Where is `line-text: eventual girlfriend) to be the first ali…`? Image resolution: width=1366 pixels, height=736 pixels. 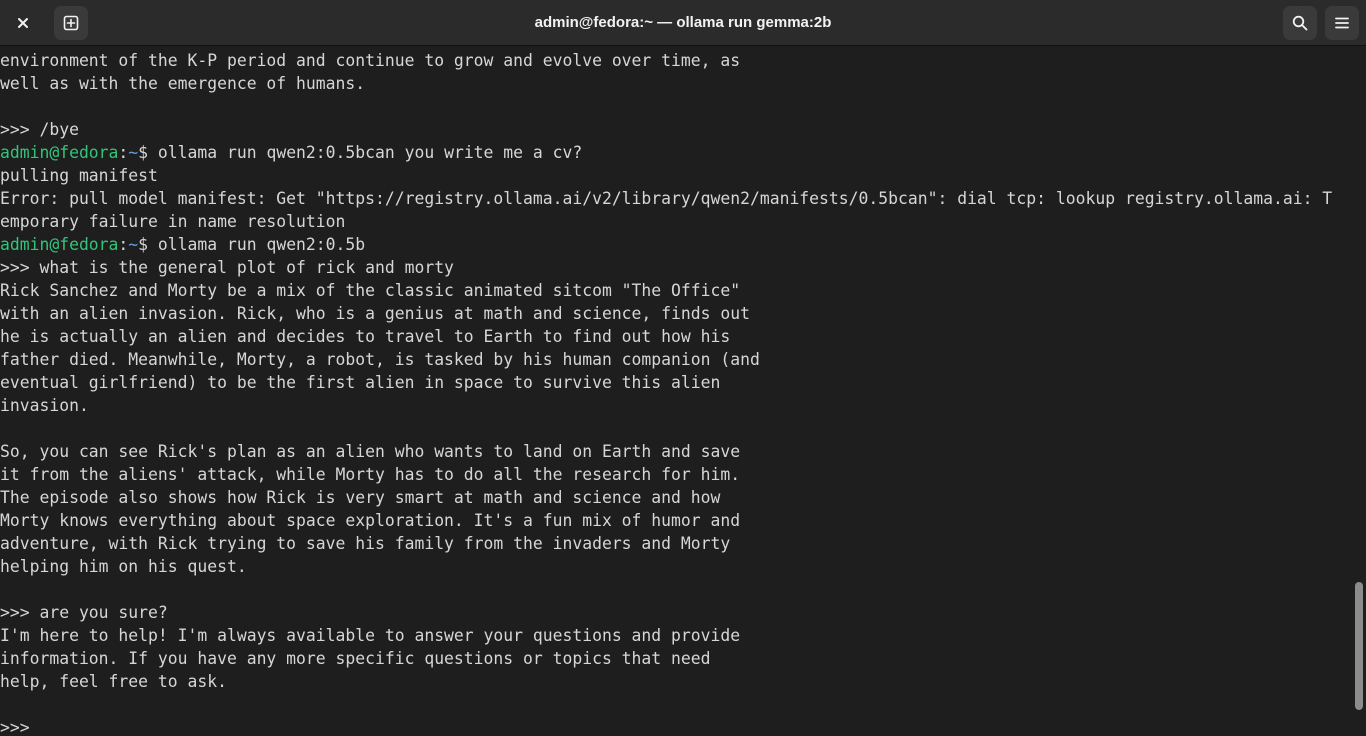 line-text: eventual girlfriend) to be the first ali… is located at coordinates (360, 382).